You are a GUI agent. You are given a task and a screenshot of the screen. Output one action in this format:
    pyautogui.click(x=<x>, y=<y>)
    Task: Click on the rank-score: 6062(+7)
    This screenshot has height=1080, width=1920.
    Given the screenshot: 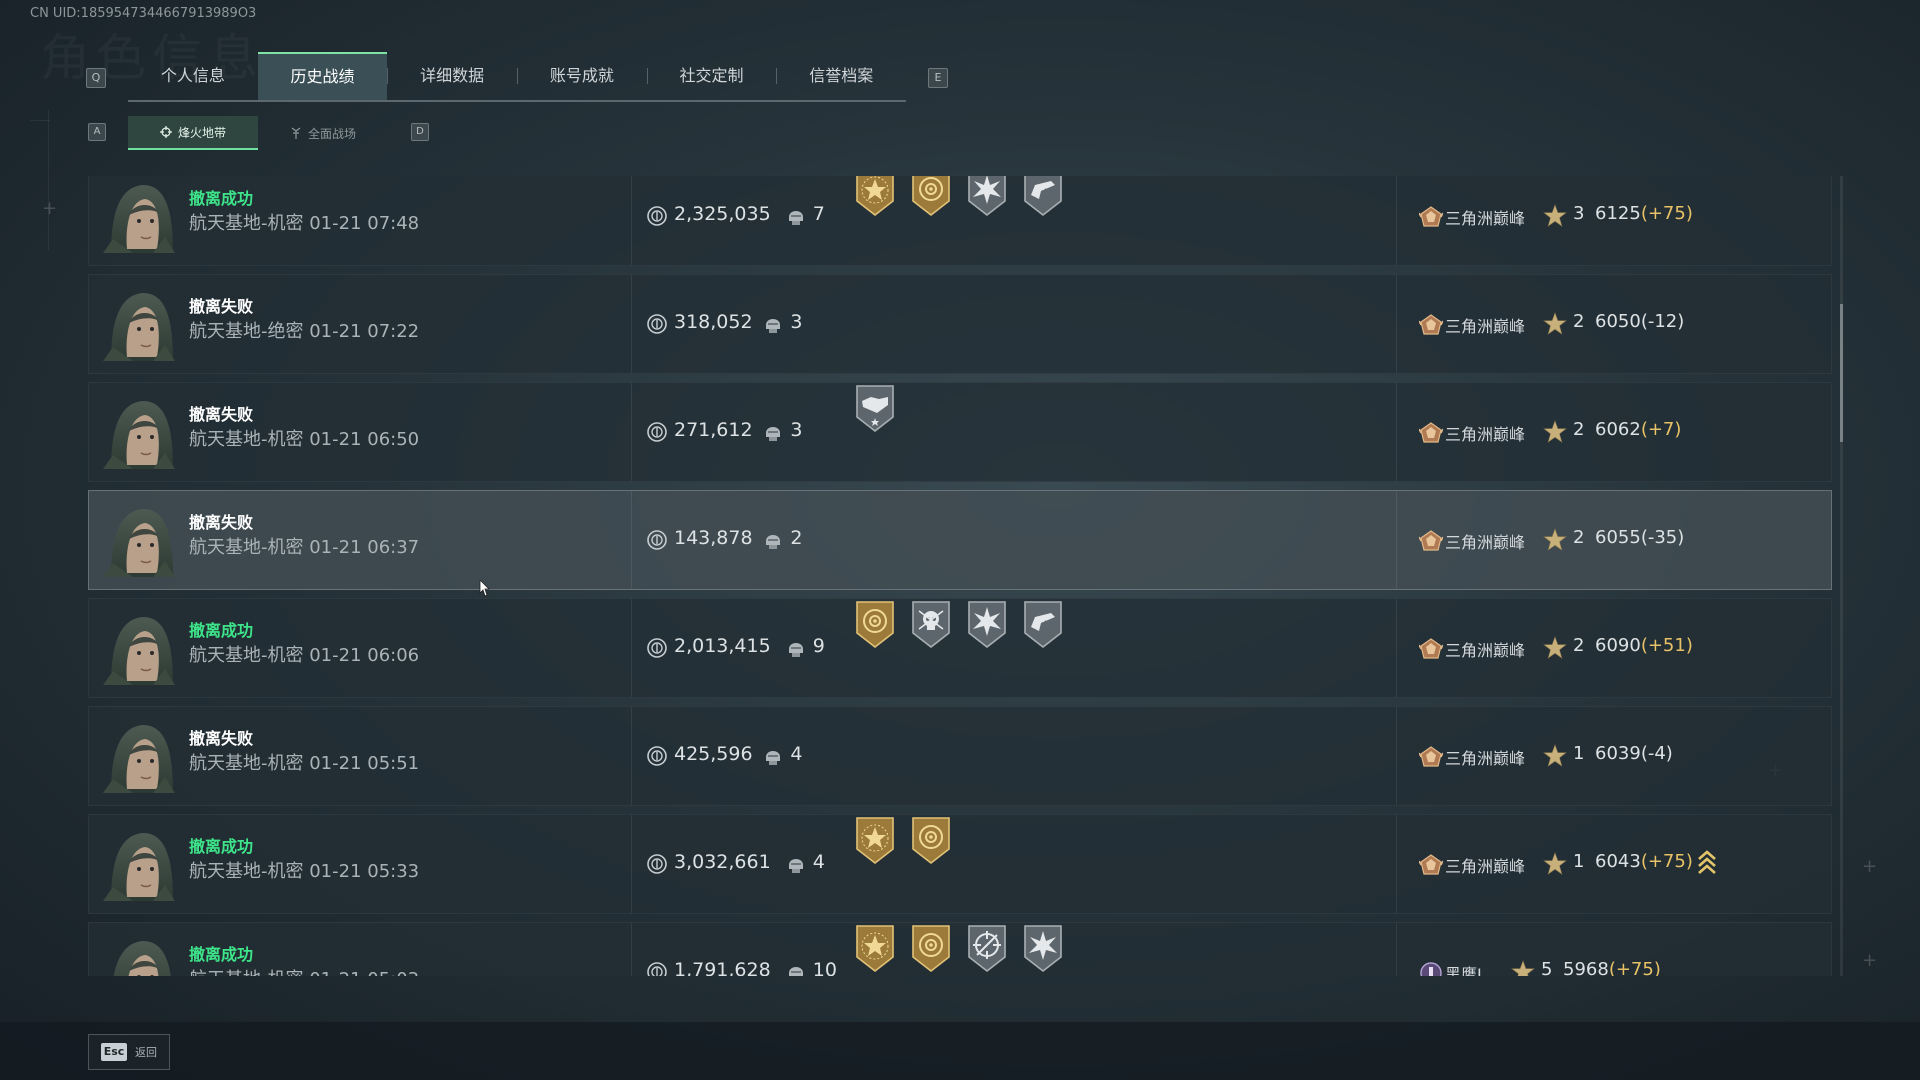 What is the action you would take?
    pyautogui.click(x=1638, y=429)
    